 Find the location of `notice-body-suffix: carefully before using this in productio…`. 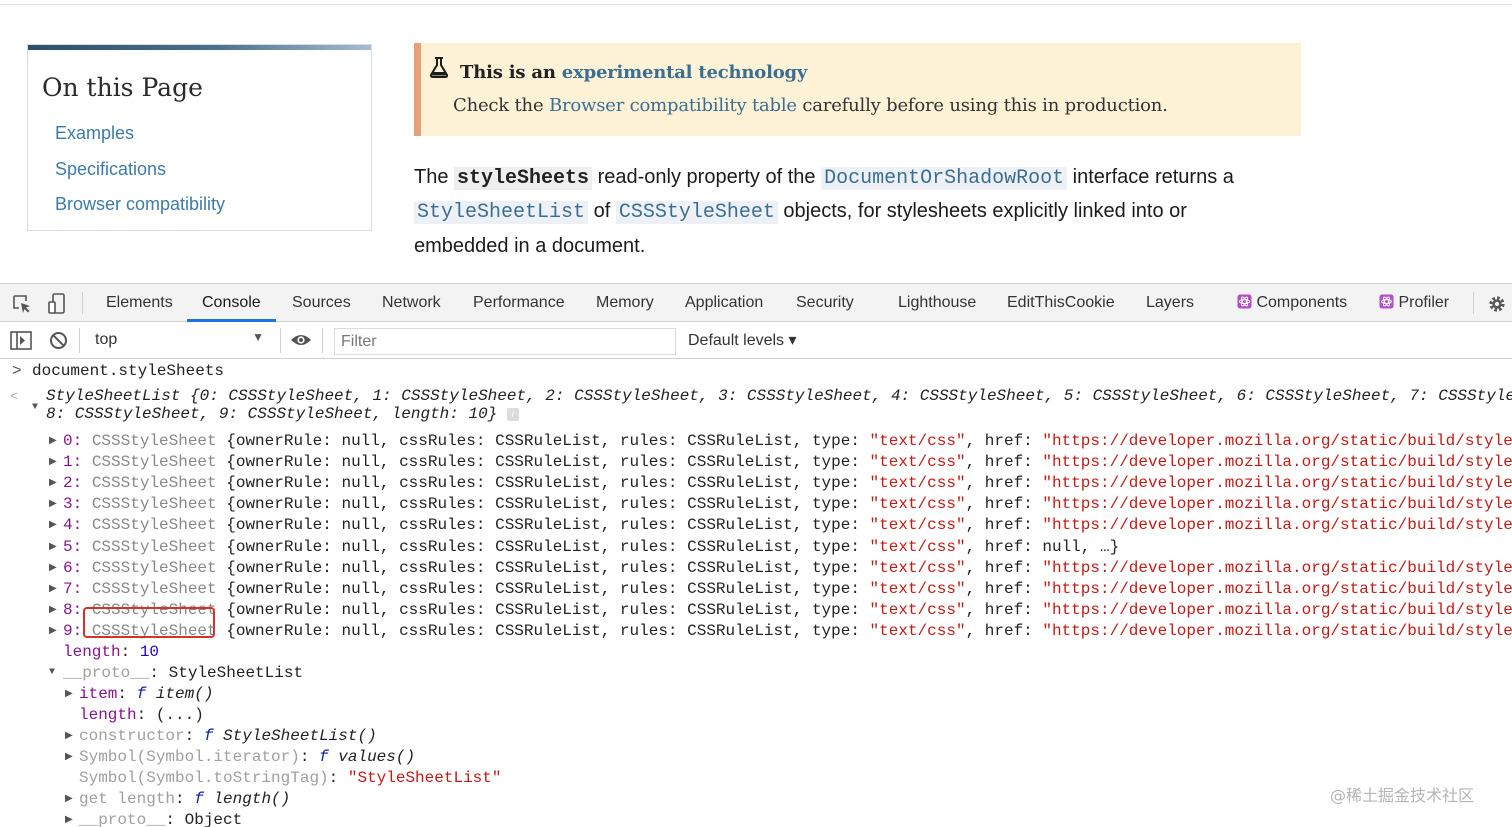

notice-body-suffix: carefully before using this in productio… is located at coordinates (982, 105).